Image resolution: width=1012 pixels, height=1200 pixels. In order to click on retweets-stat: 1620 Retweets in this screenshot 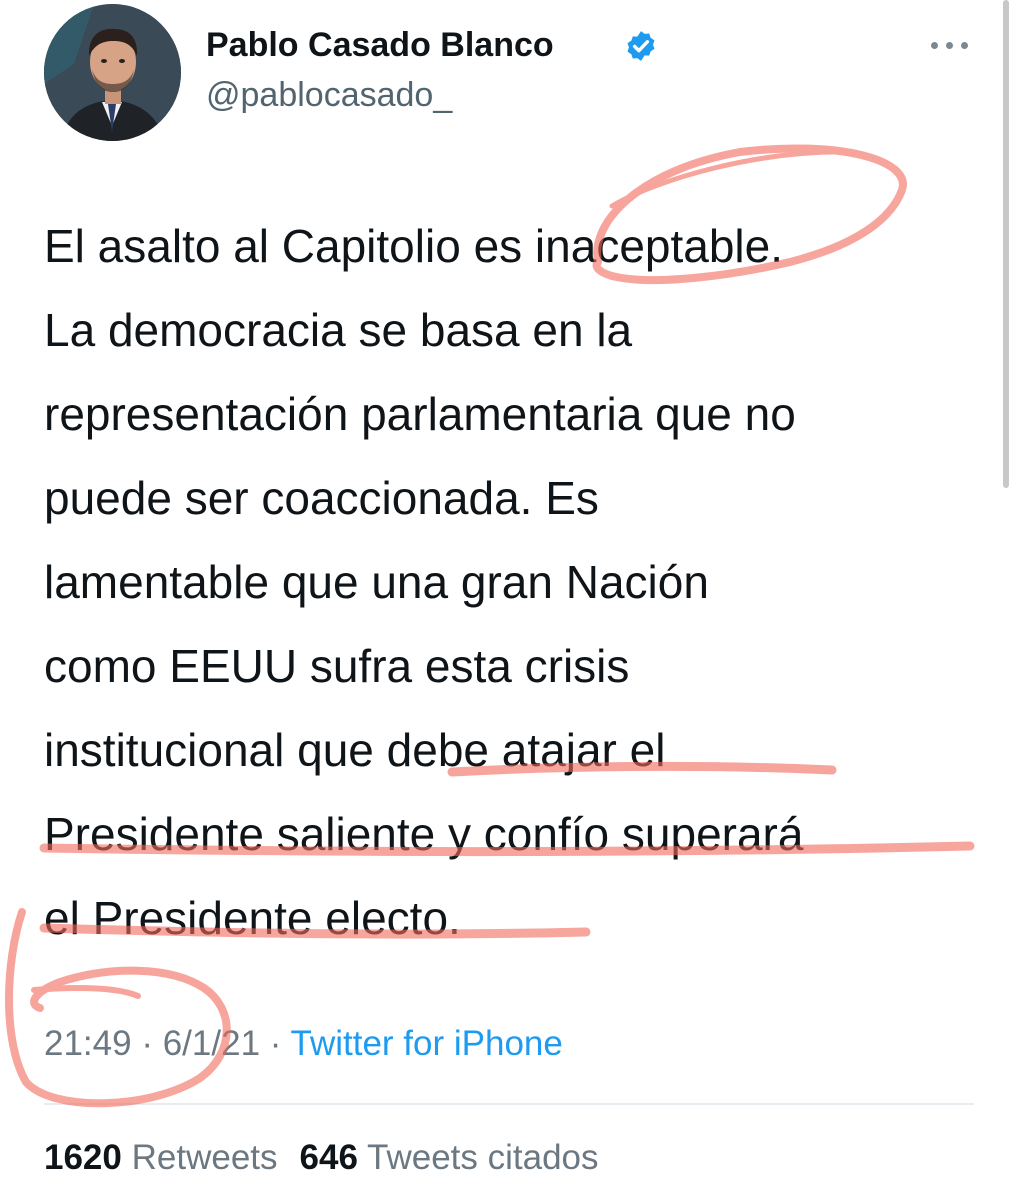, I will do `click(161, 1157)`.